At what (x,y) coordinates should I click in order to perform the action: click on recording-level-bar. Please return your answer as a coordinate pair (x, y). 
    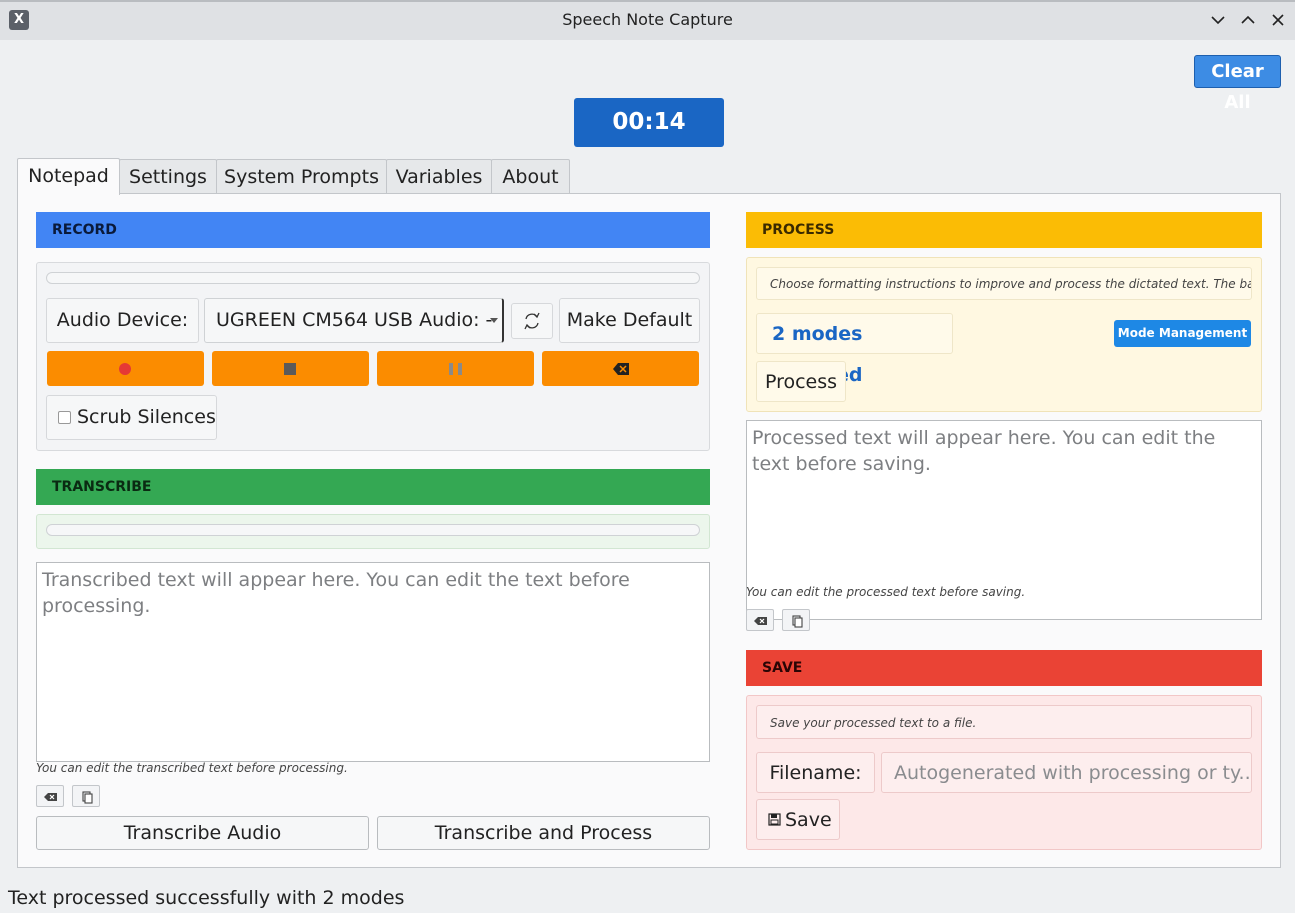
    Looking at the image, I should click on (373, 278).